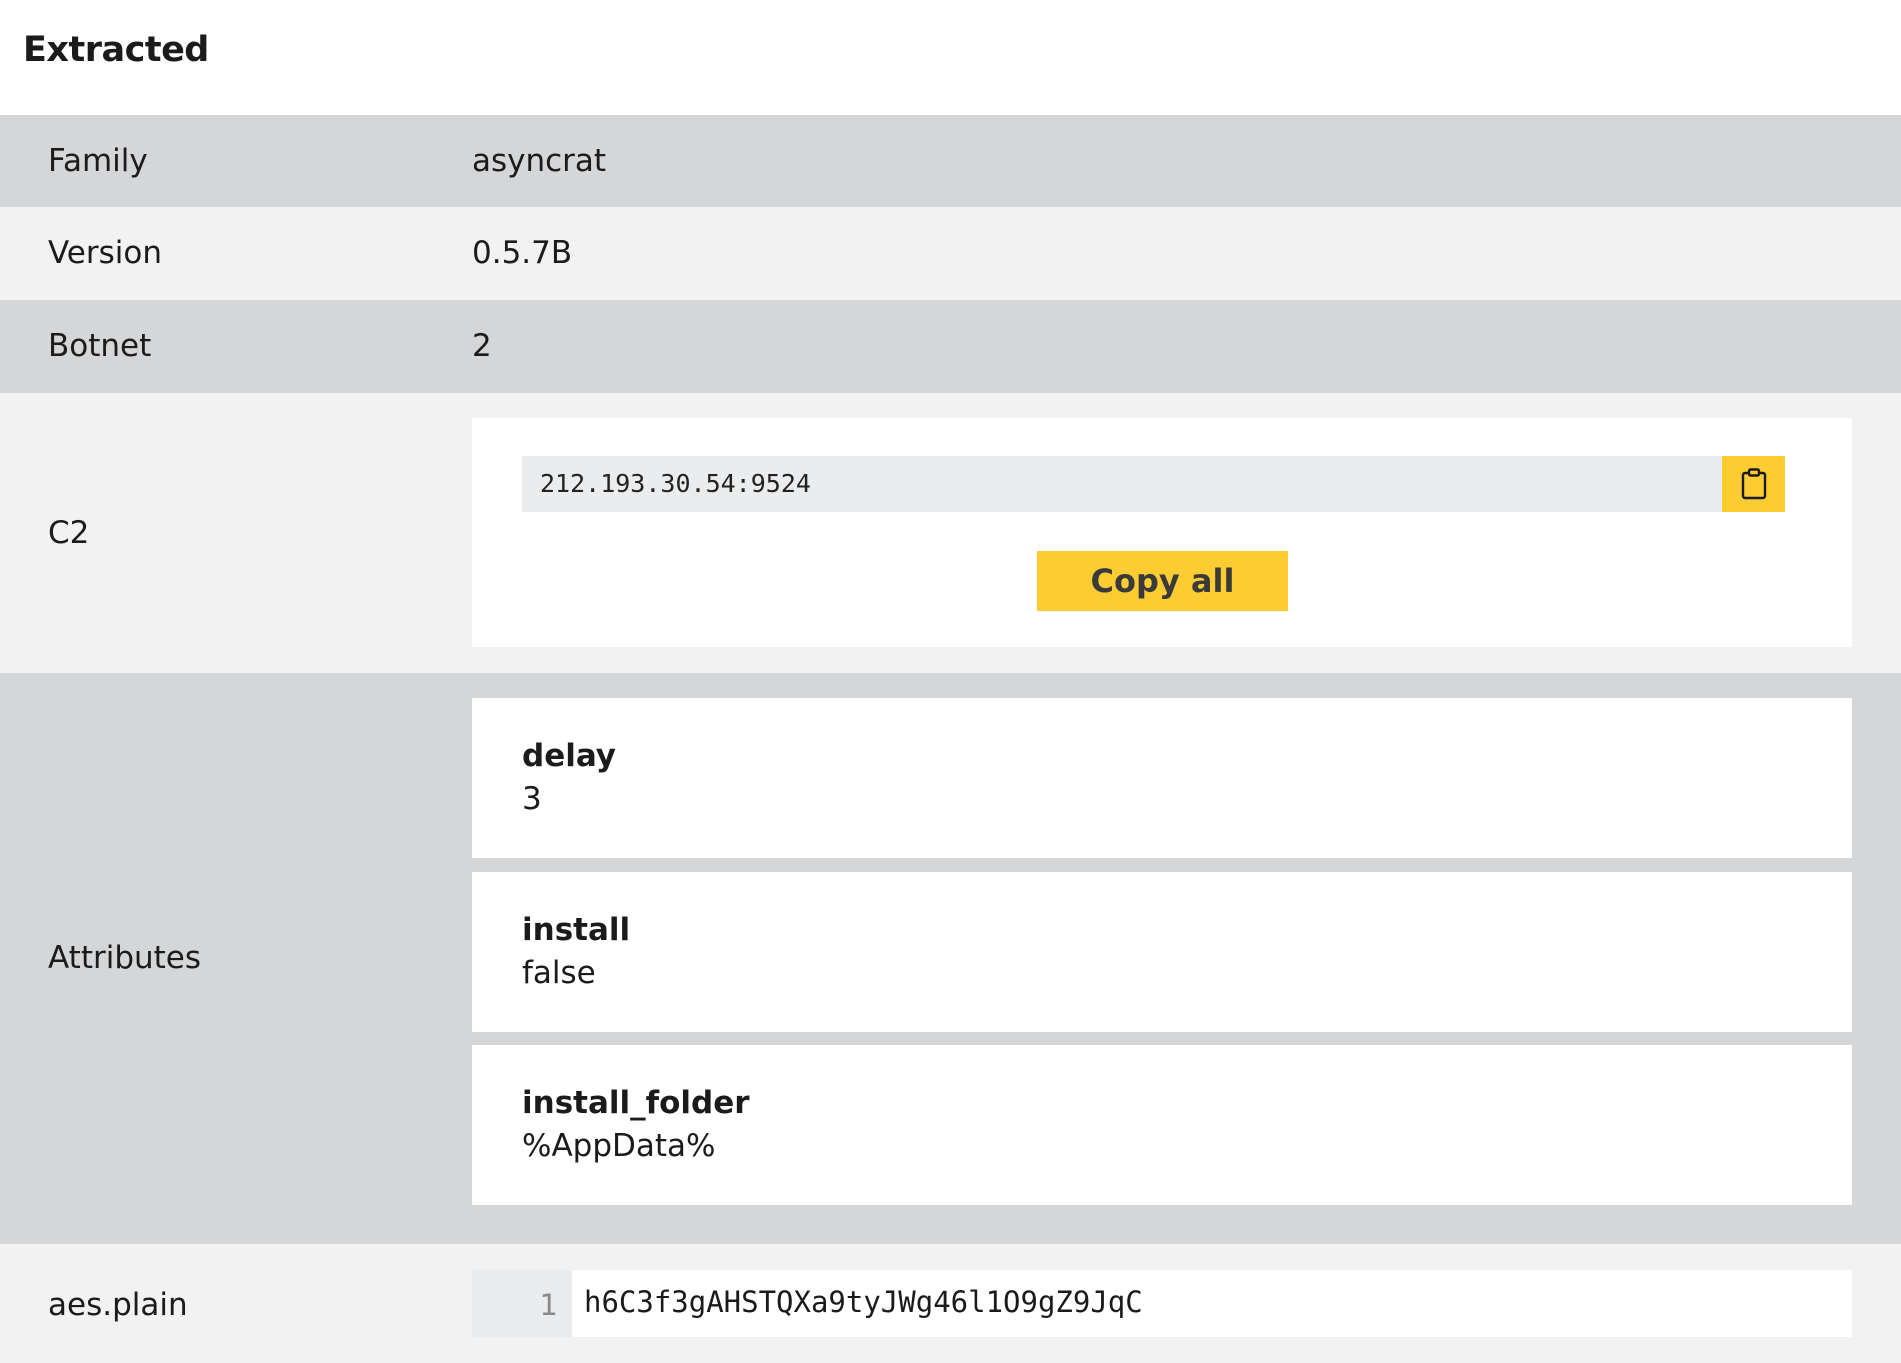 The height and width of the screenshot is (1363, 1901). Describe the element at coordinates (100, 346) in the screenshot. I see `botnet-label: Botnet` at that location.